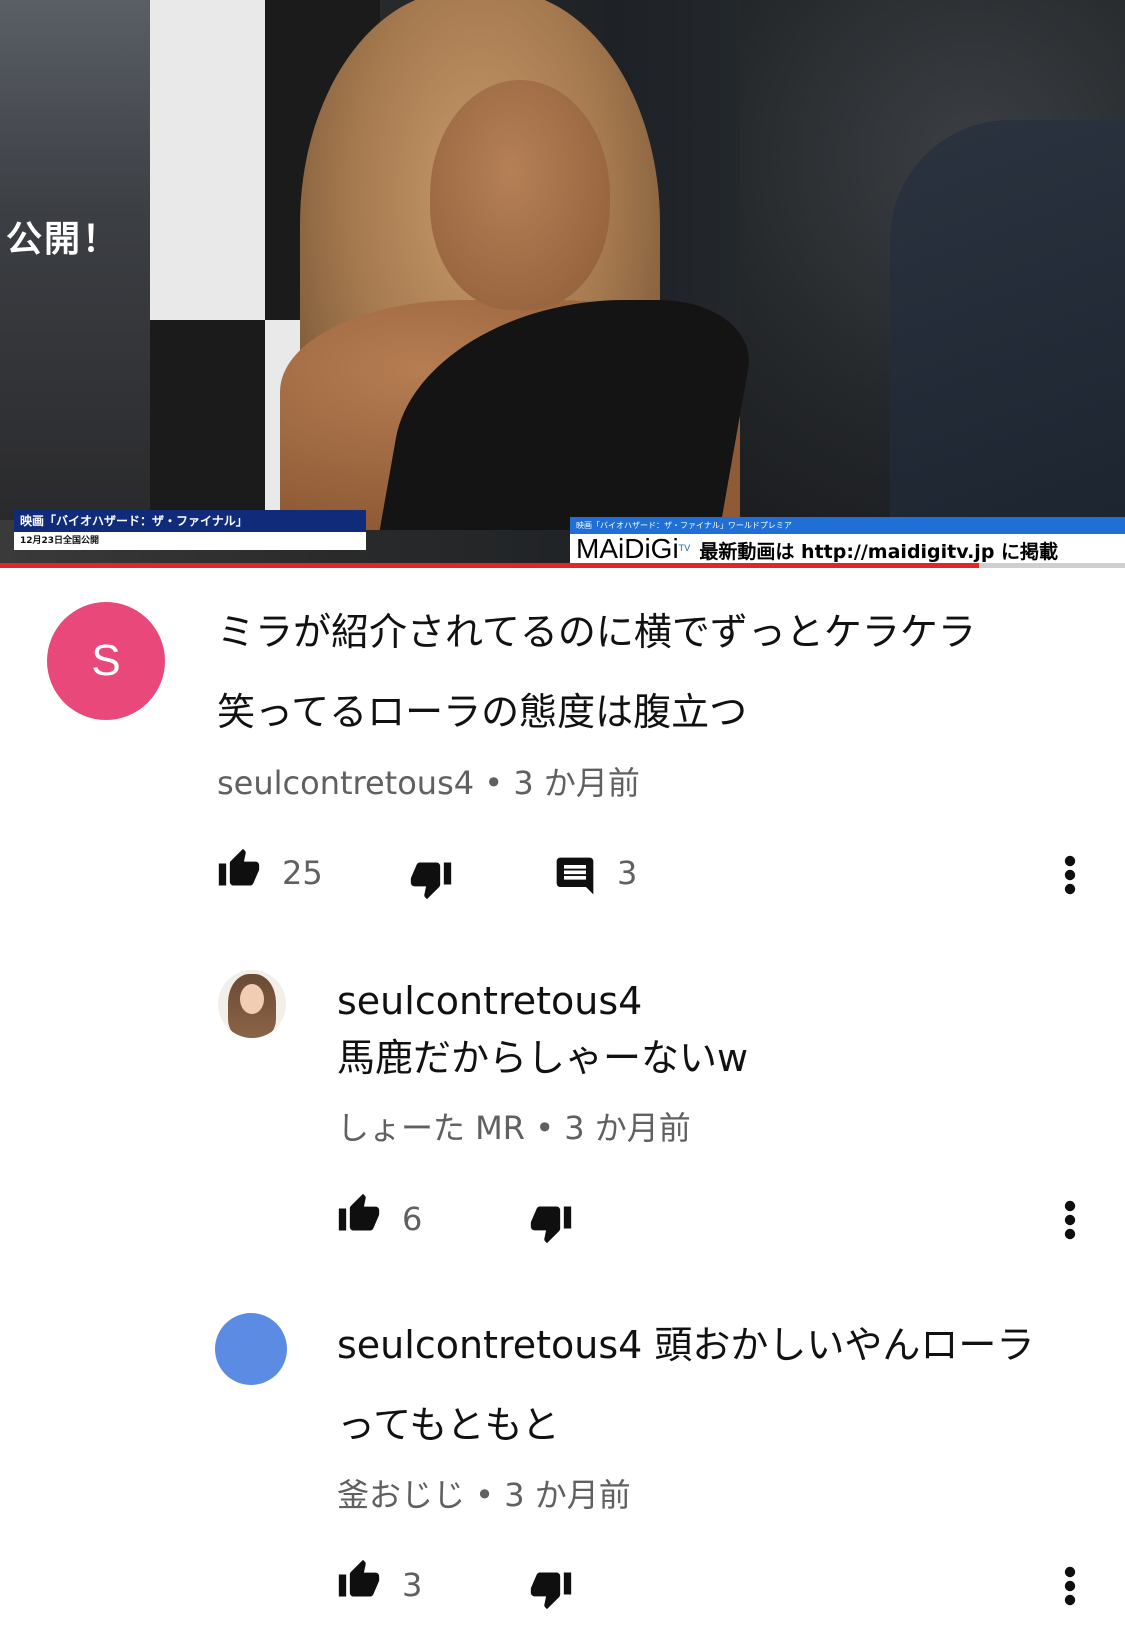 The width and height of the screenshot is (1125, 1648). I want to click on caption-left-subtitle: 12月23日全国公開, so click(190, 541).